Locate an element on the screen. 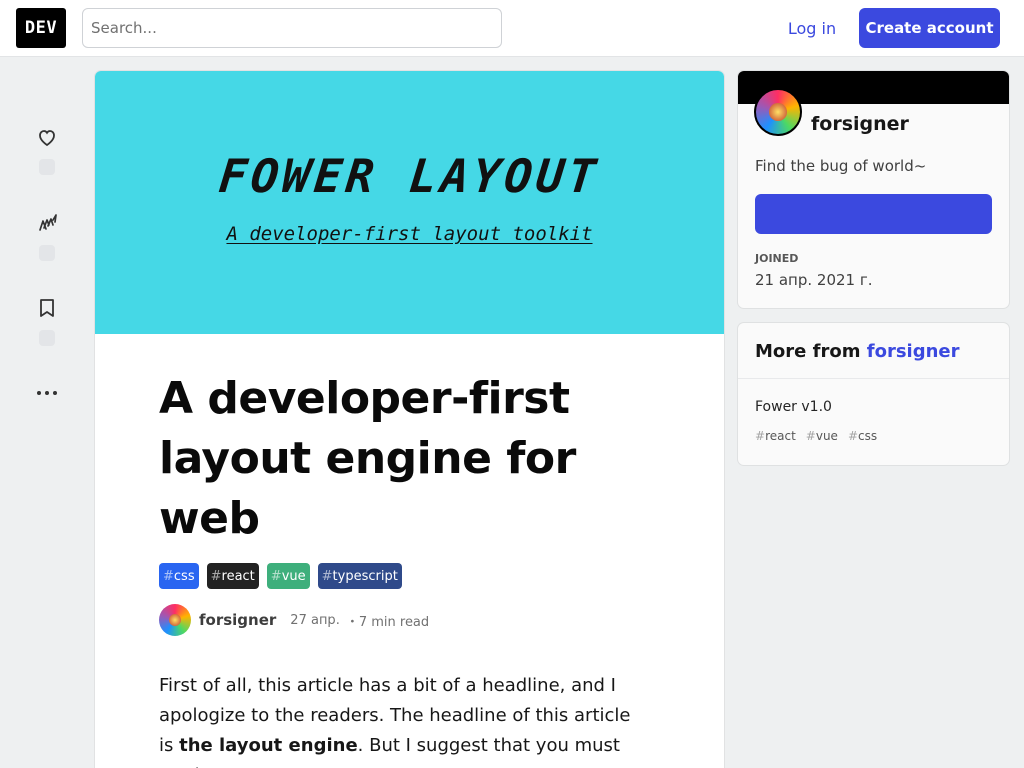 Image resolution: width=1024 pixels, height=768 pixels. author-avatar is located at coordinates (175, 620).